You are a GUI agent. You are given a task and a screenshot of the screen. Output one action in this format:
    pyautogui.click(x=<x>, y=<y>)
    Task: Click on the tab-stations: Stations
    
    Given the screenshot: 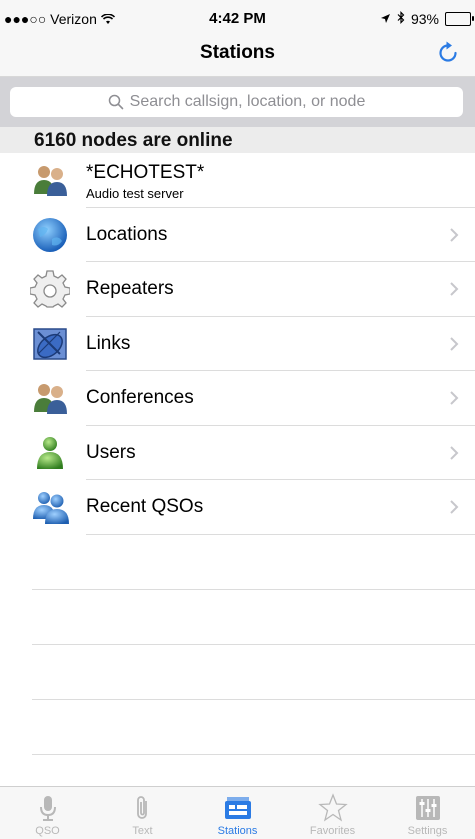 What is the action you would take?
    pyautogui.click(x=237, y=813)
    